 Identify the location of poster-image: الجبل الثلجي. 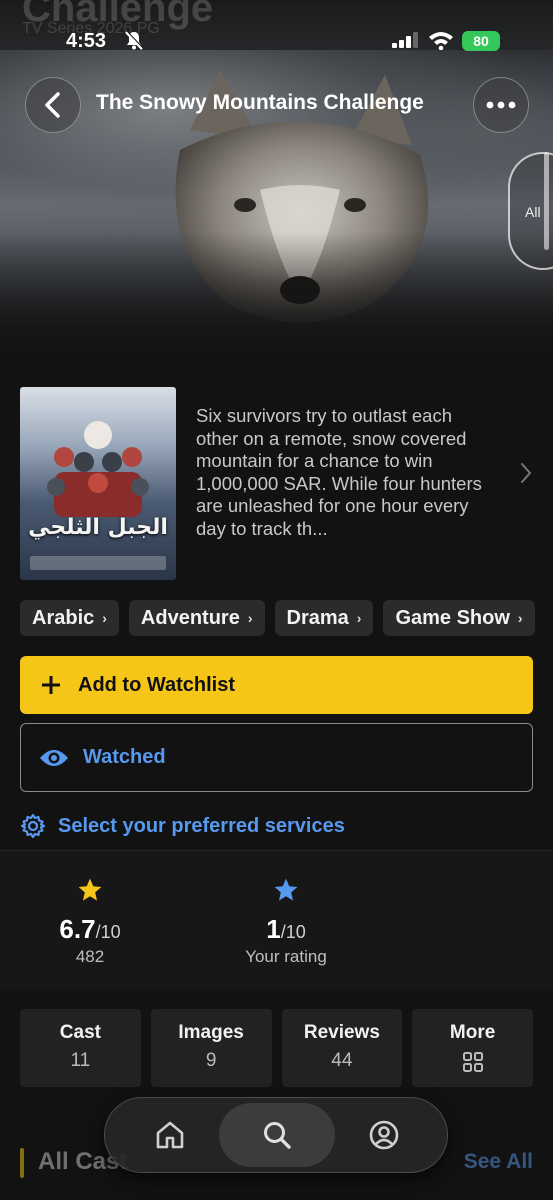
(98, 483).